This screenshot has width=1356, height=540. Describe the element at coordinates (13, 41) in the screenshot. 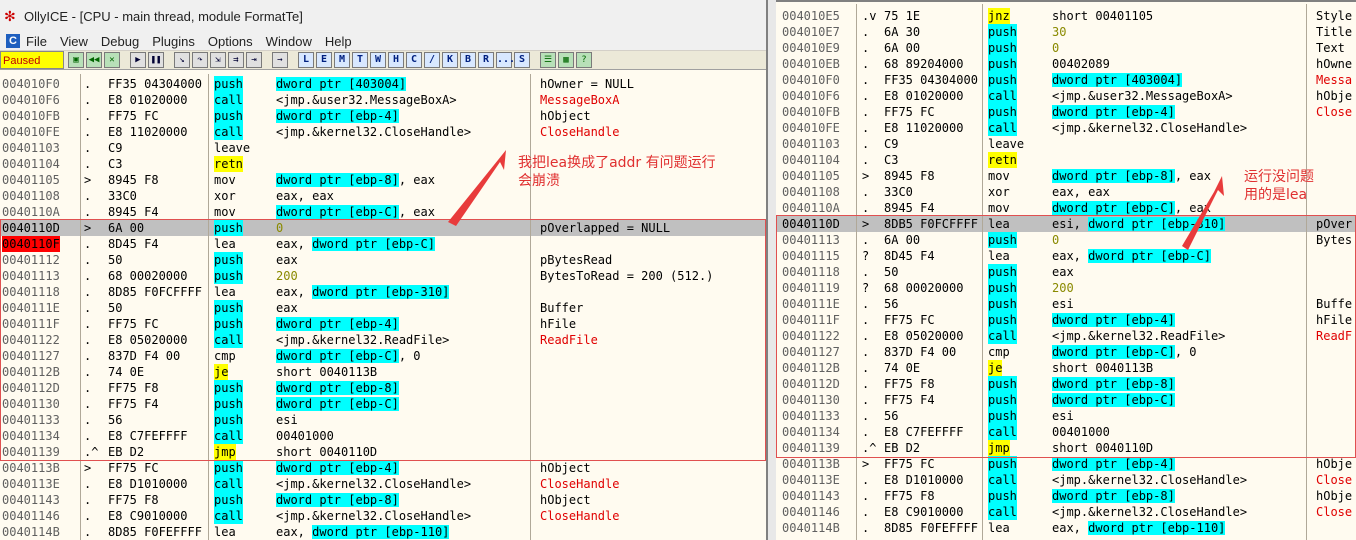

I see `cpu-window-icon: C` at that location.